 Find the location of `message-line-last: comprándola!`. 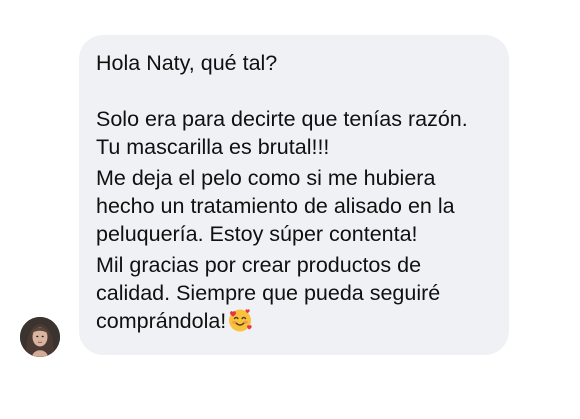

message-line-last: comprándola! is located at coordinates (293, 321).